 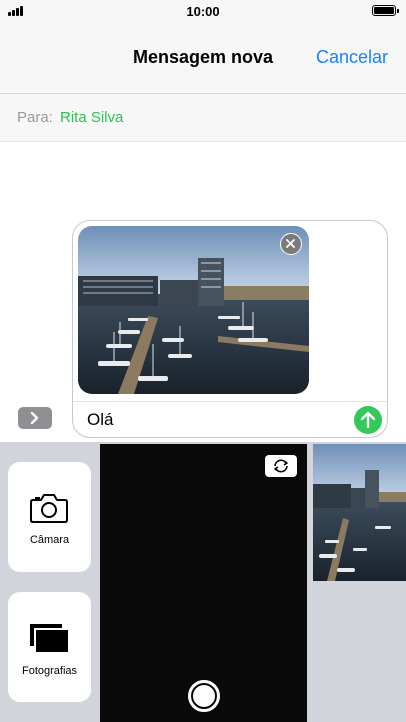 What do you see at coordinates (385, 10) in the screenshot?
I see `battery-icon` at bounding box center [385, 10].